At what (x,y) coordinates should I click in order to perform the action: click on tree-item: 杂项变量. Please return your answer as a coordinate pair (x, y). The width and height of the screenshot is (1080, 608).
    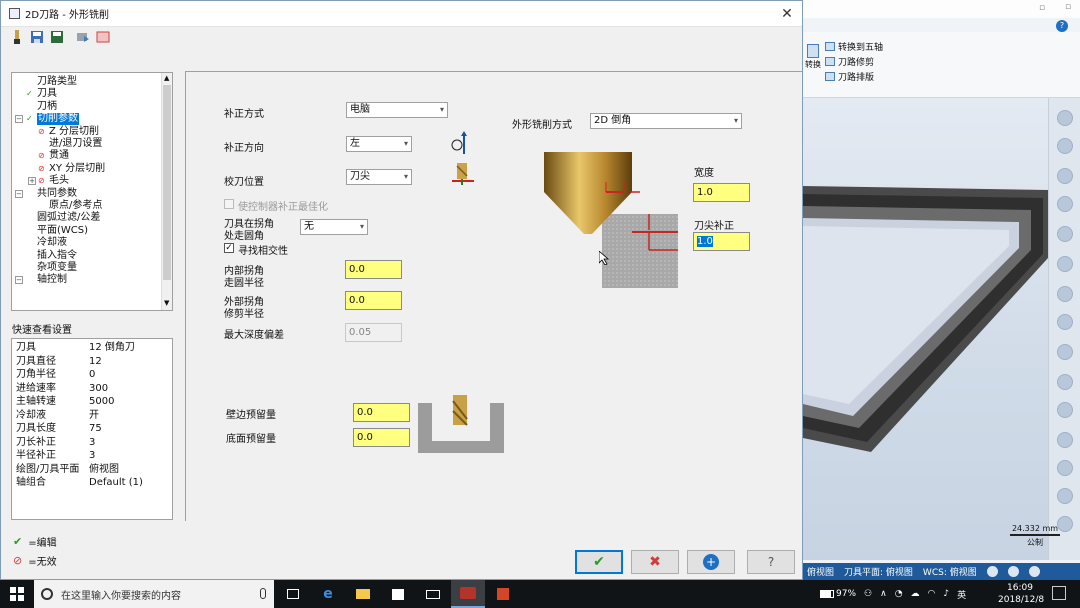
    Looking at the image, I should click on (51, 268).